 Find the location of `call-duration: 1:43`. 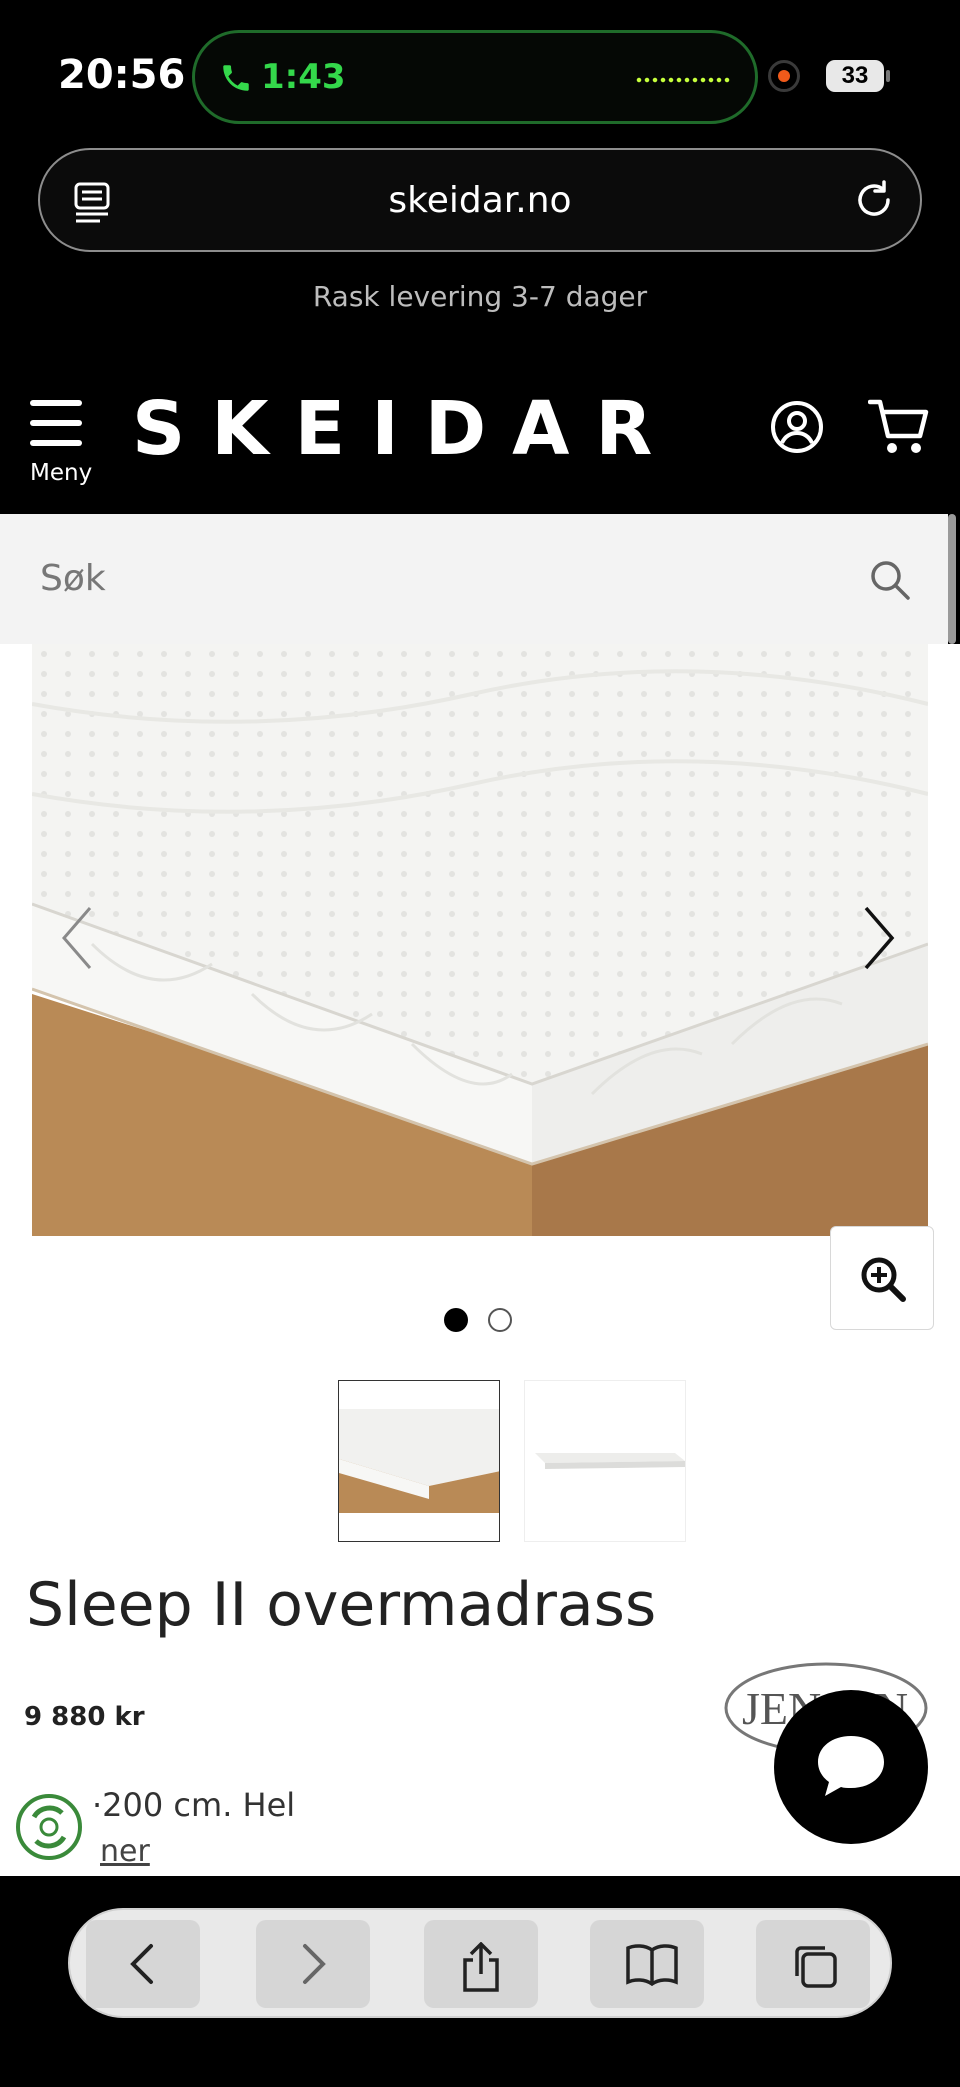

call-duration: 1:43 is located at coordinates (303, 77).